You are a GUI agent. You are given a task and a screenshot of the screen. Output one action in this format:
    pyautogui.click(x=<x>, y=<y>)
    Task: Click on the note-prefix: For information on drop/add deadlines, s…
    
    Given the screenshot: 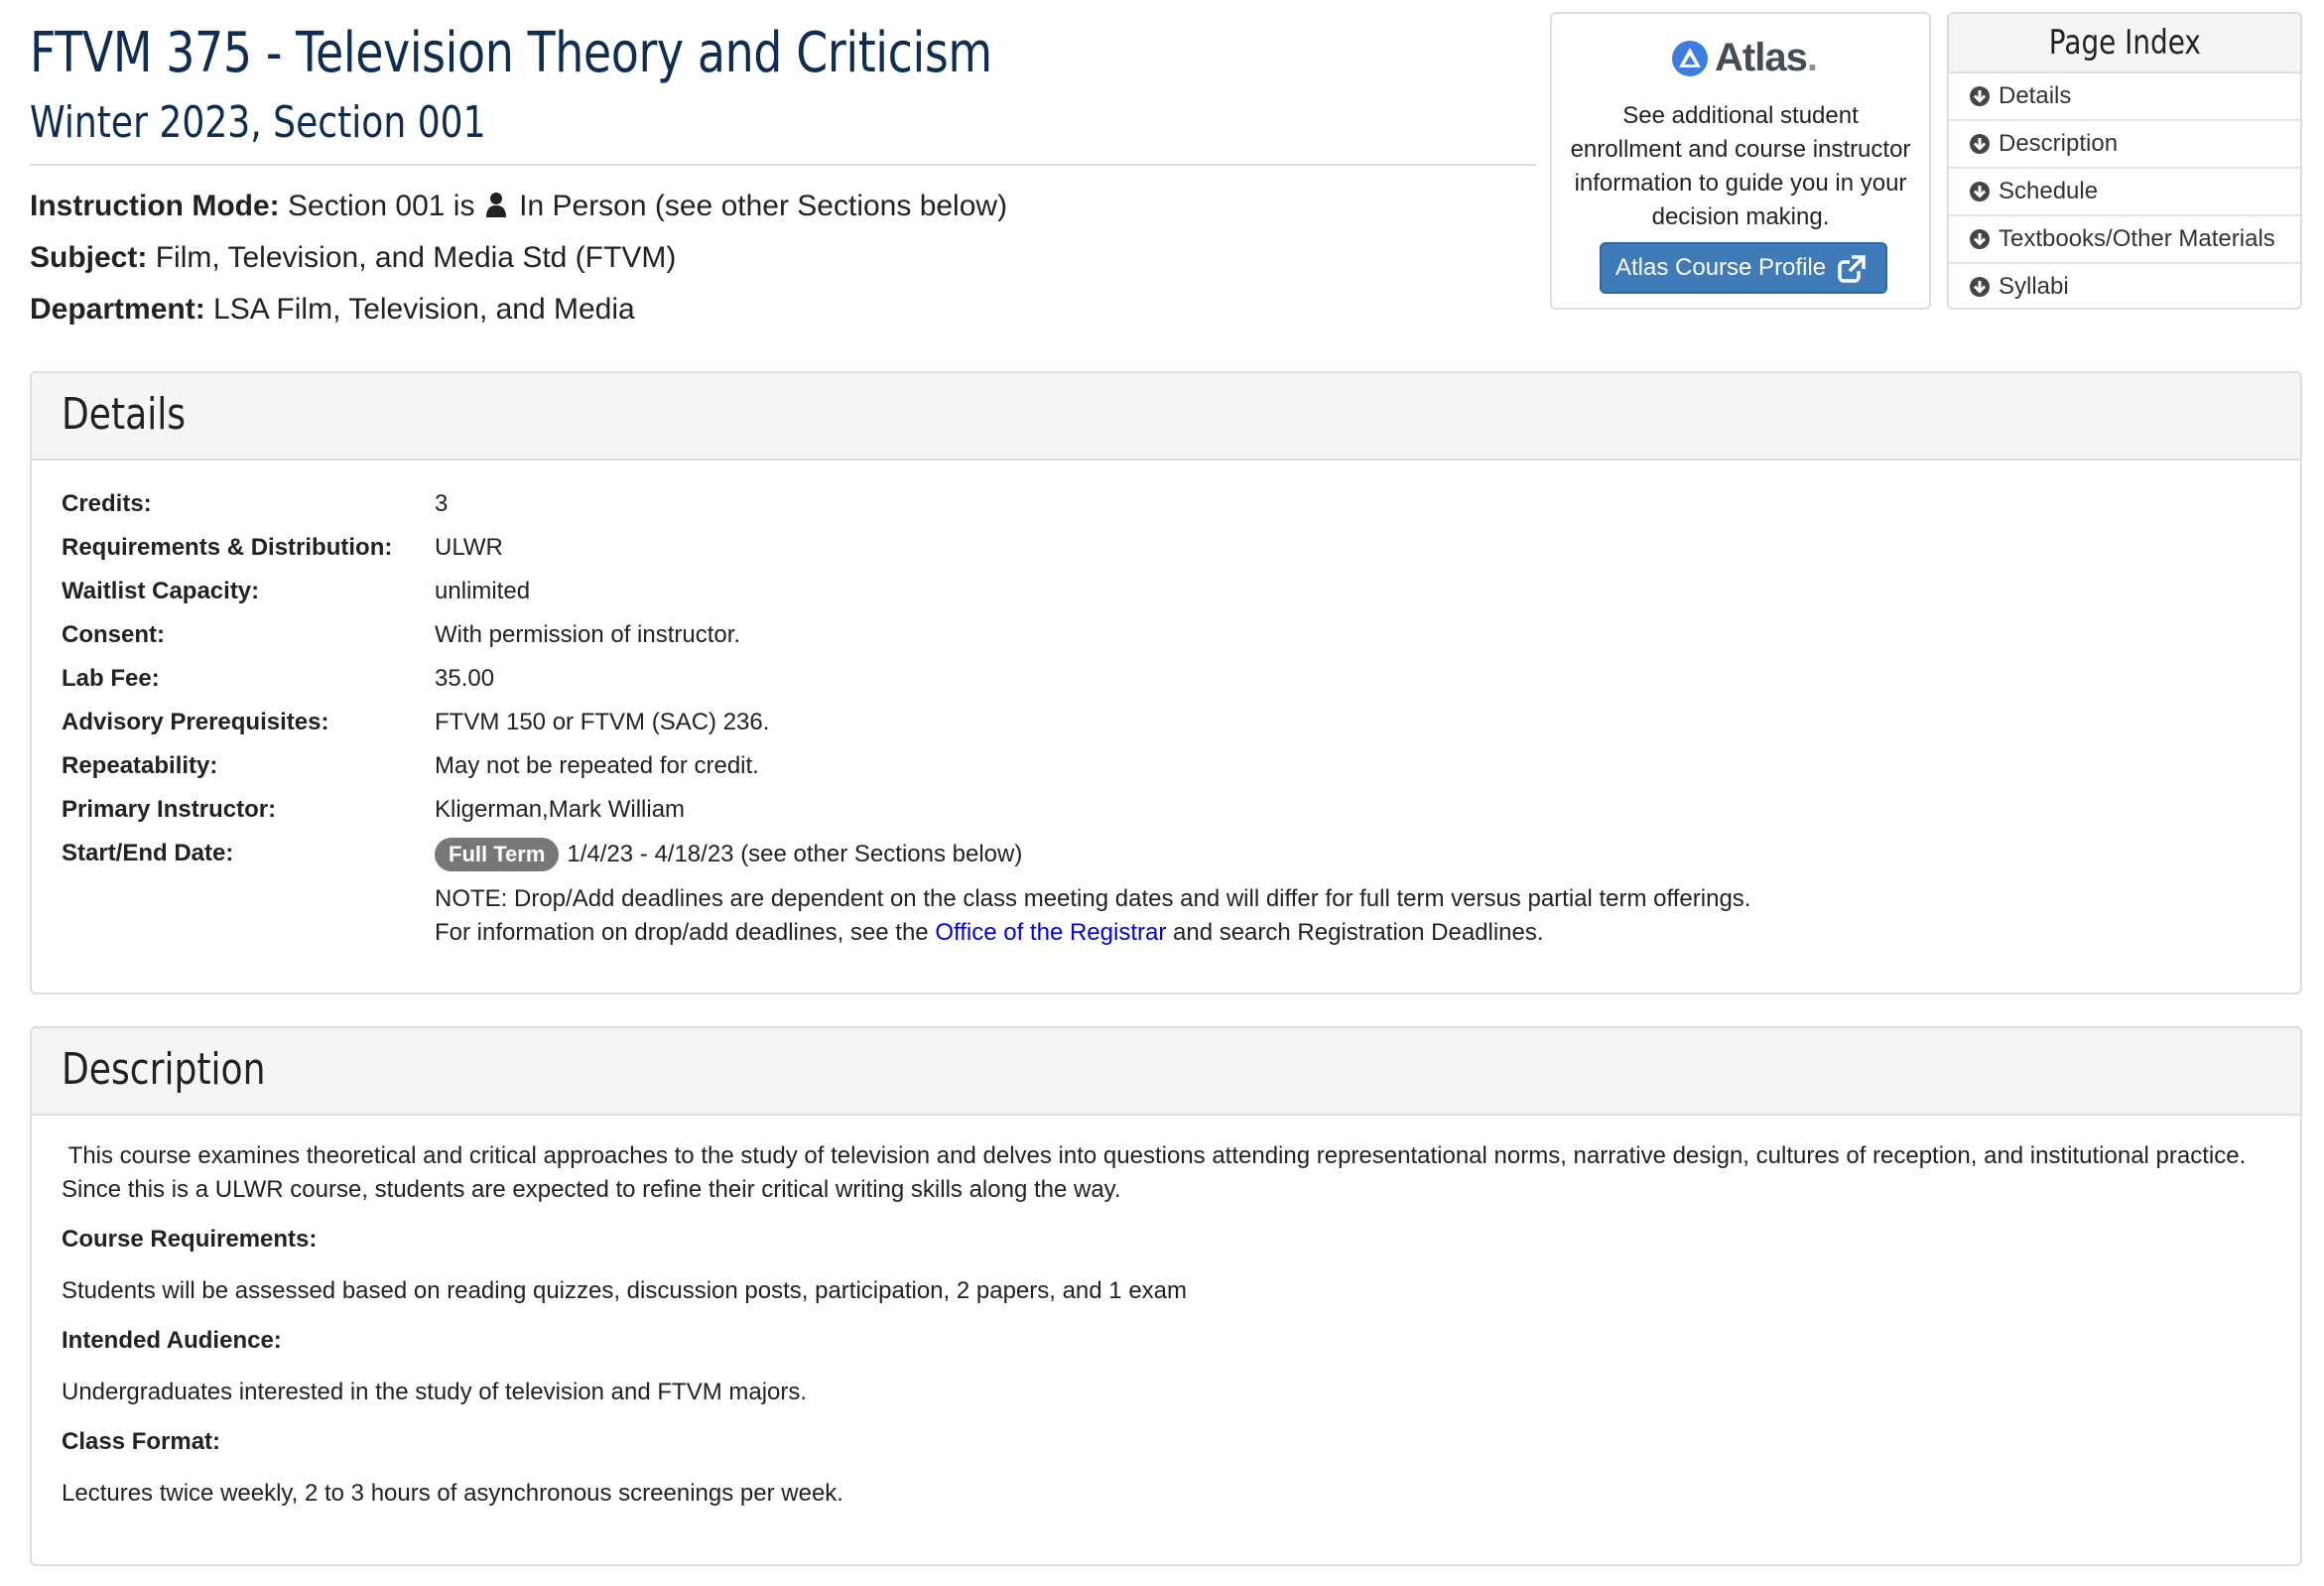 What is the action you would take?
    pyautogui.click(x=682, y=932)
    